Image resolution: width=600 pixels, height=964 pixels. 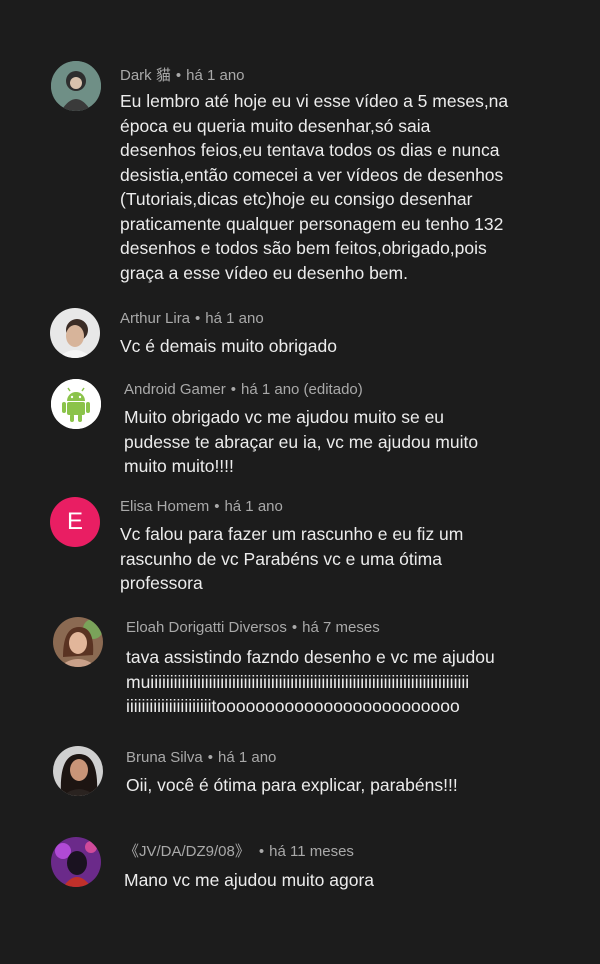 What do you see at coordinates (182, 75) in the screenshot?
I see `comment-meta: Dark 貓 • há 1 ano` at bounding box center [182, 75].